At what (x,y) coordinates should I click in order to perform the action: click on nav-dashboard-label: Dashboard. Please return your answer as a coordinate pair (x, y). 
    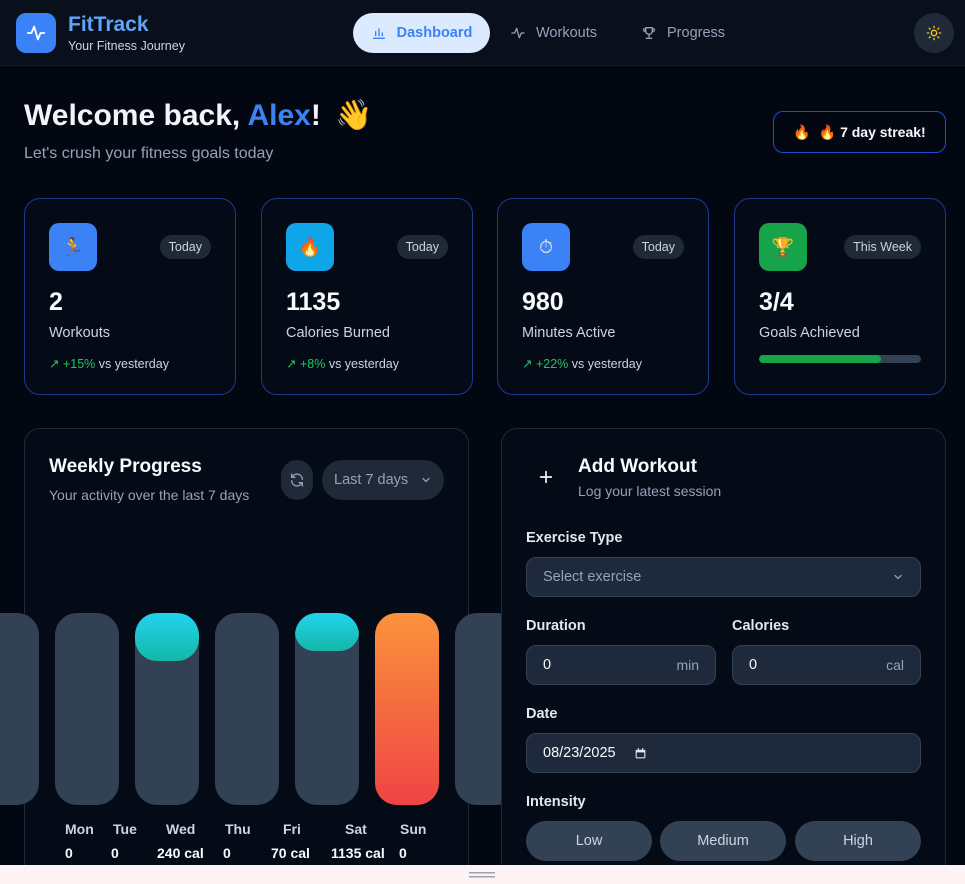
    Looking at the image, I should click on (434, 33).